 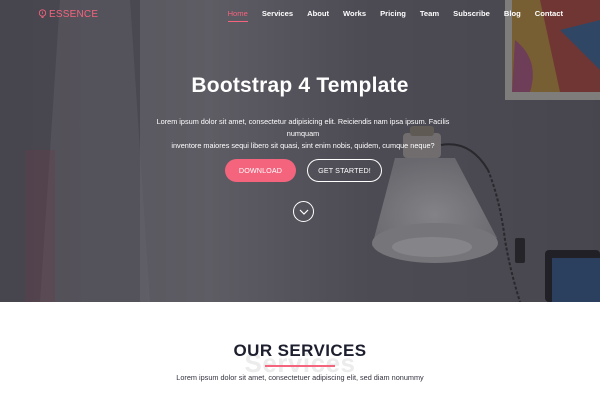 I want to click on chevron-down-icon, so click(x=303, y=212).